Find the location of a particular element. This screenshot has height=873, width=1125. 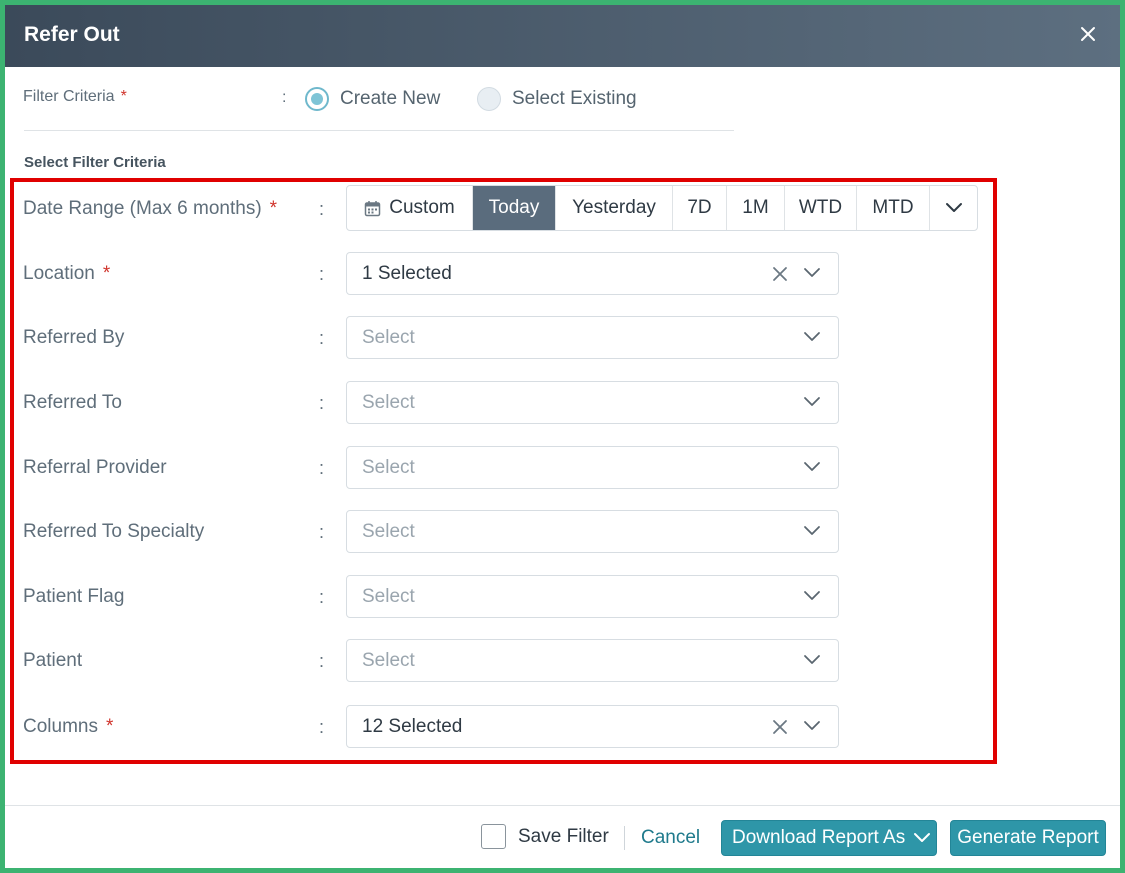

select-value: 12 Selected is located at coordinates (412, 726).